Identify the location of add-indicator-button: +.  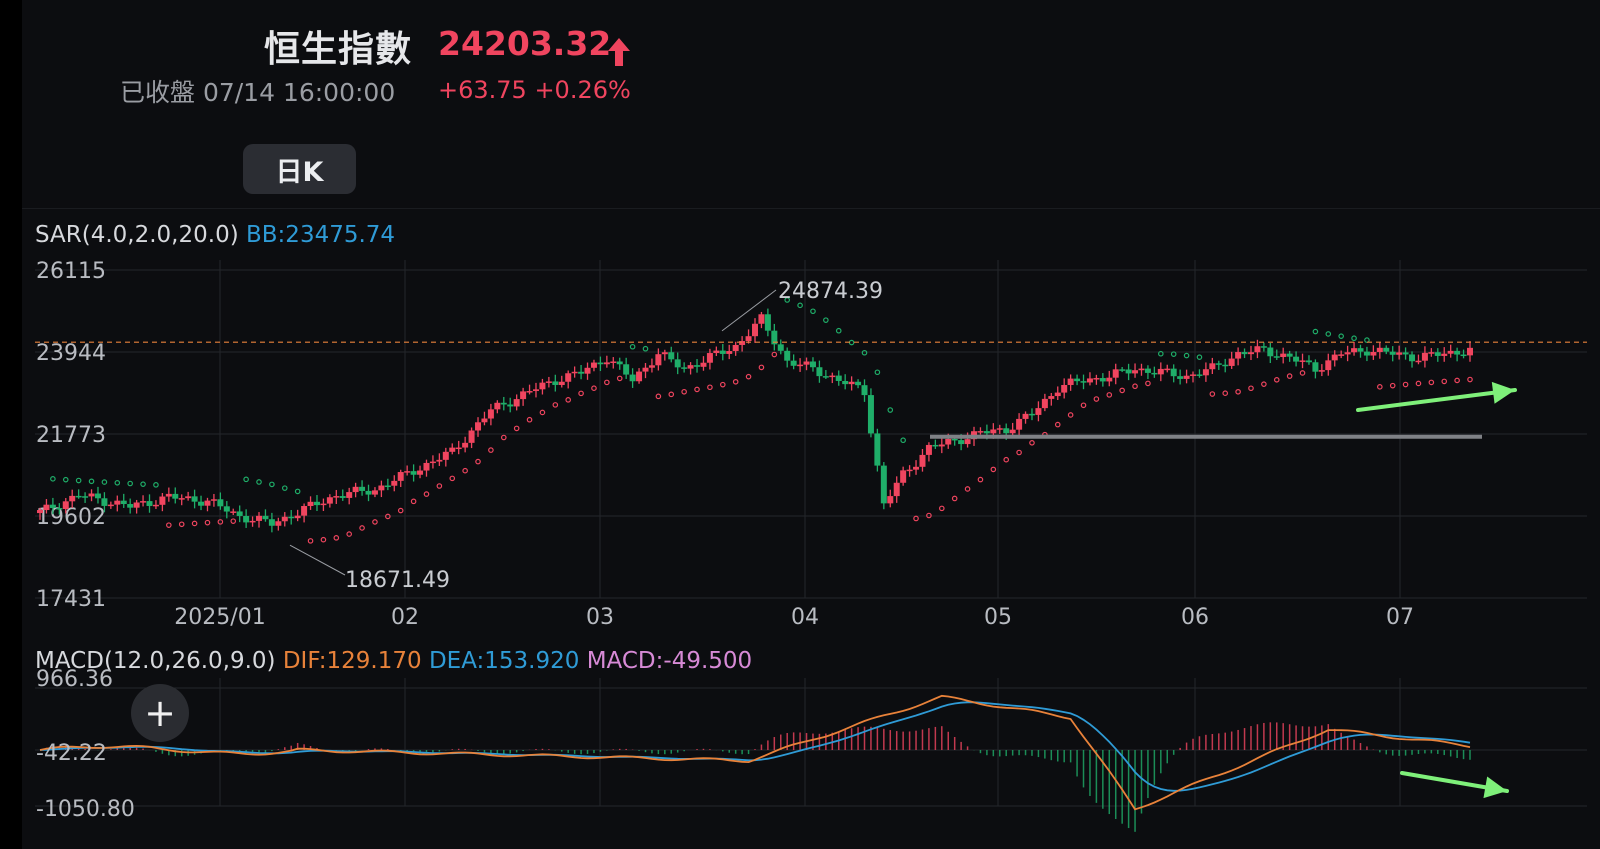
(160, 713).